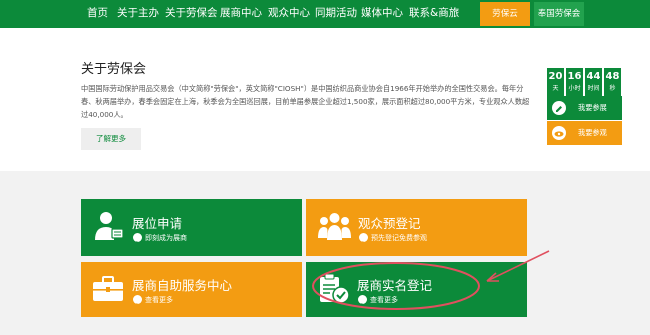 The width and height of the screenshot is (650, 335). I want to click on annotation-arrow, so click(518, 266).